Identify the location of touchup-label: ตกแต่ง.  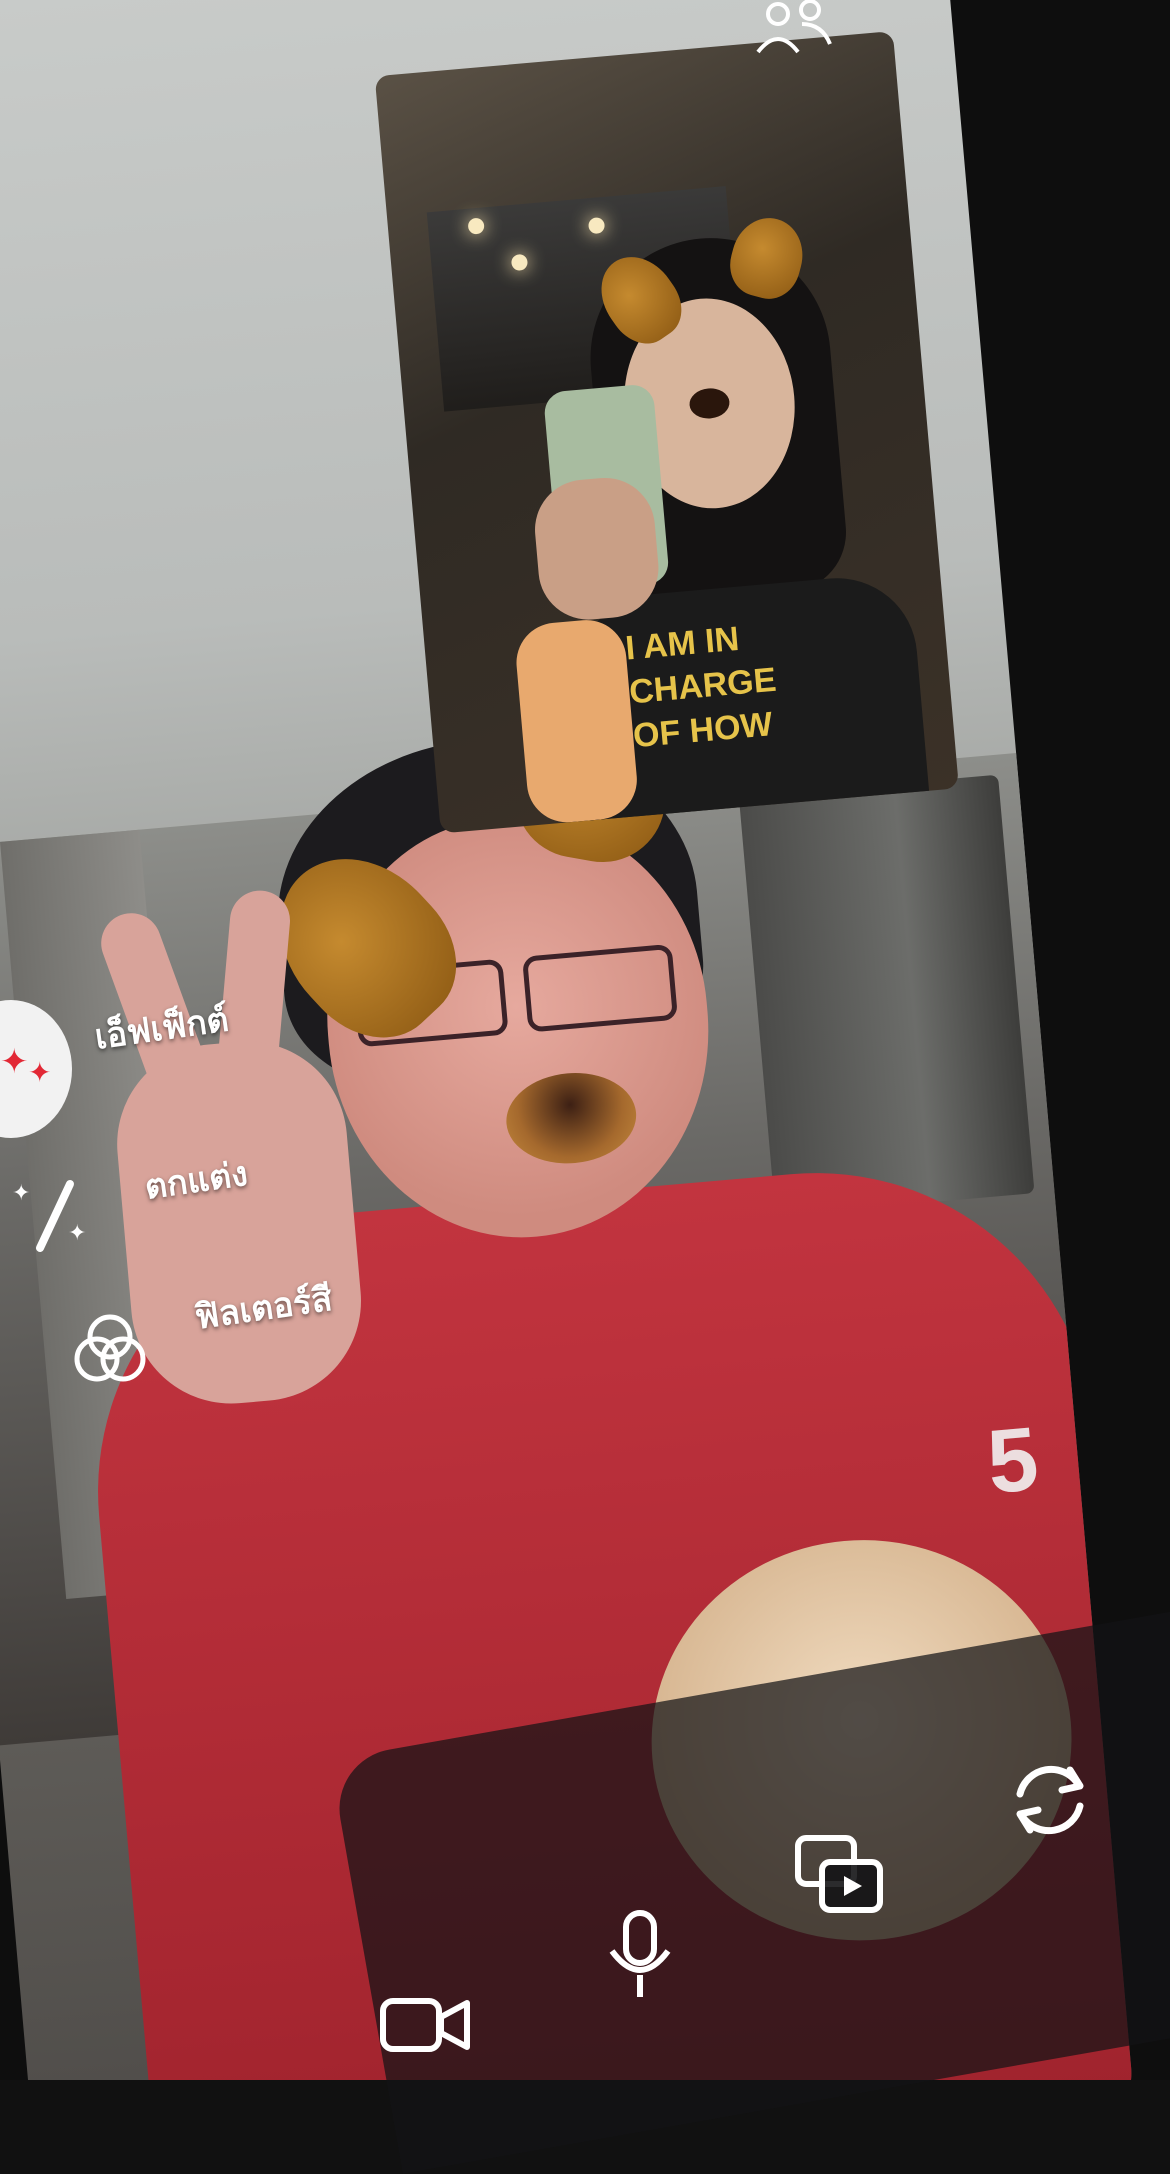
(196, 1180).